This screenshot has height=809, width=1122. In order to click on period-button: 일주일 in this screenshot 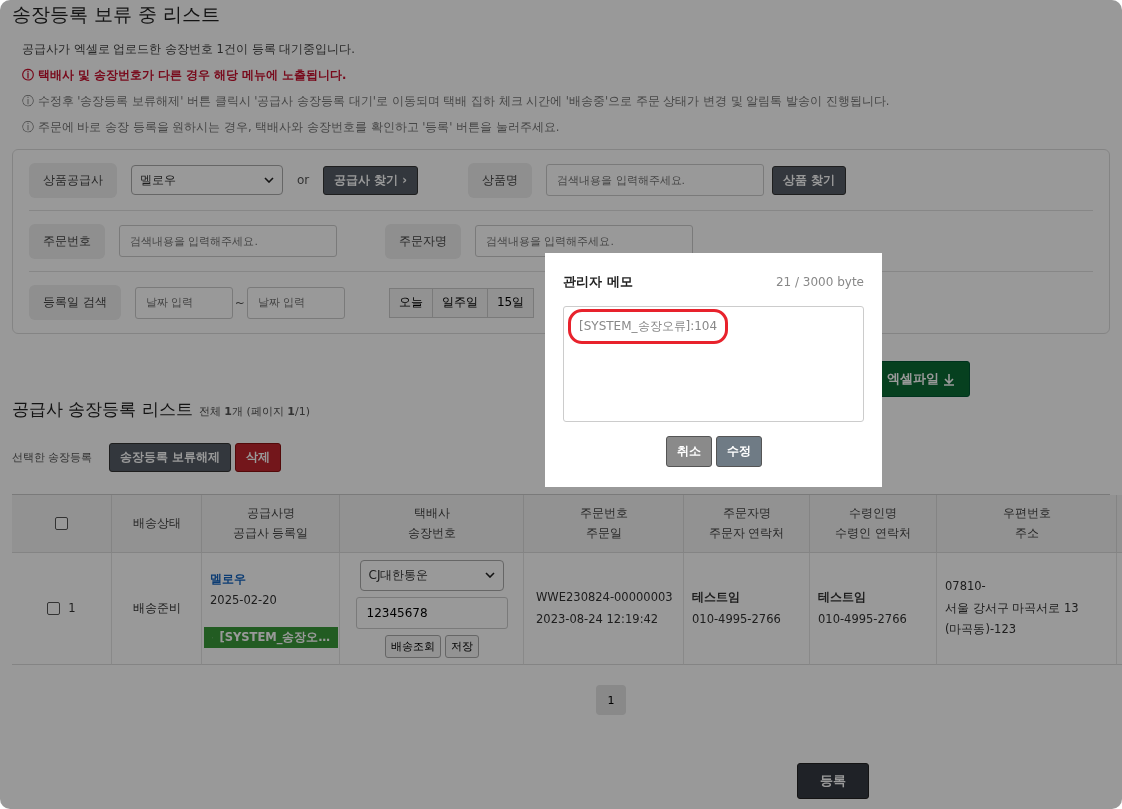, I will do `click(459, 302)`.